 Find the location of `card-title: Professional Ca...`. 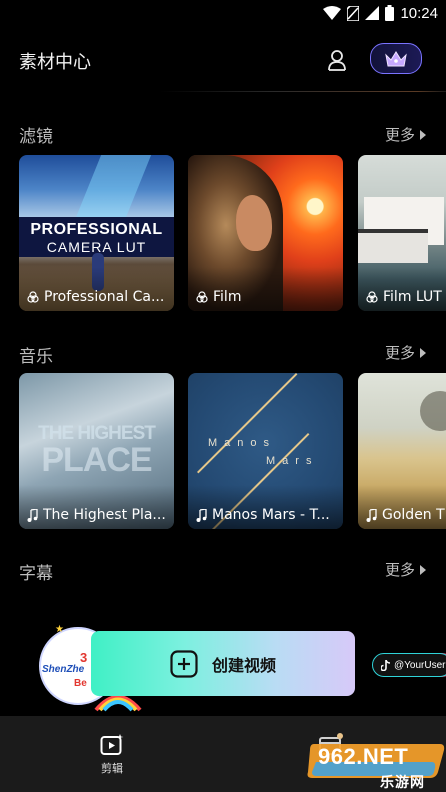

card-title: Professional Ca... is located at coordinates (104, 297).